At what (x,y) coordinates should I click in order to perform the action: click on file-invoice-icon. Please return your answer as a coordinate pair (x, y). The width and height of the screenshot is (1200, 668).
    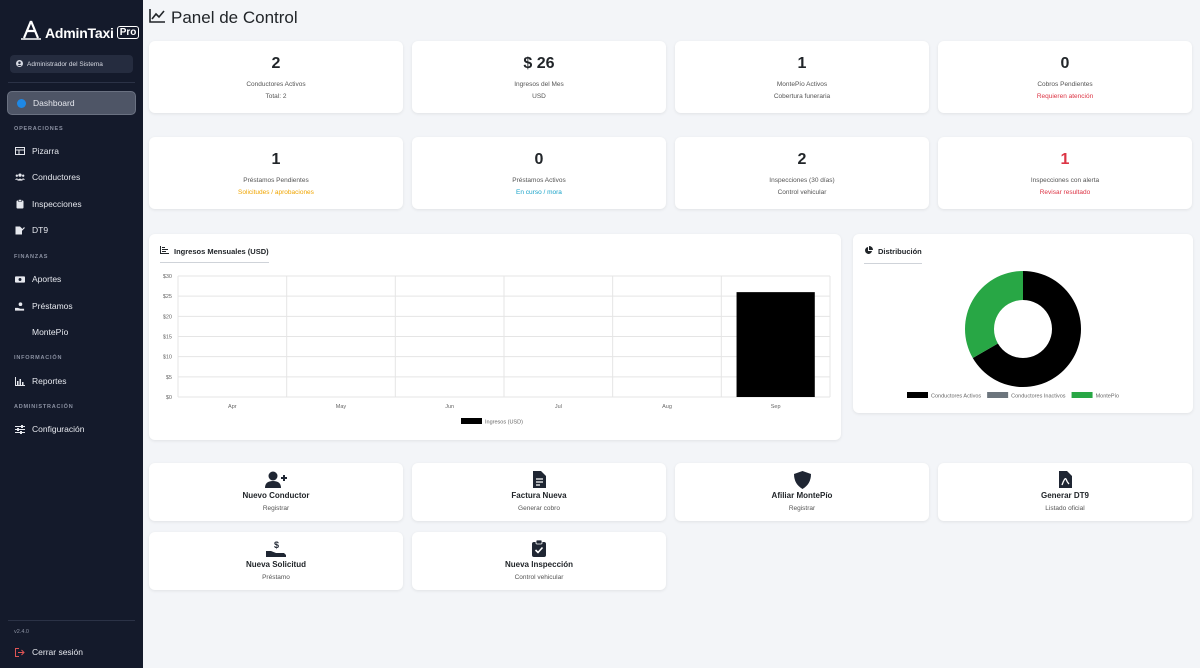
    Looking at the image, I should click on (539, 480).